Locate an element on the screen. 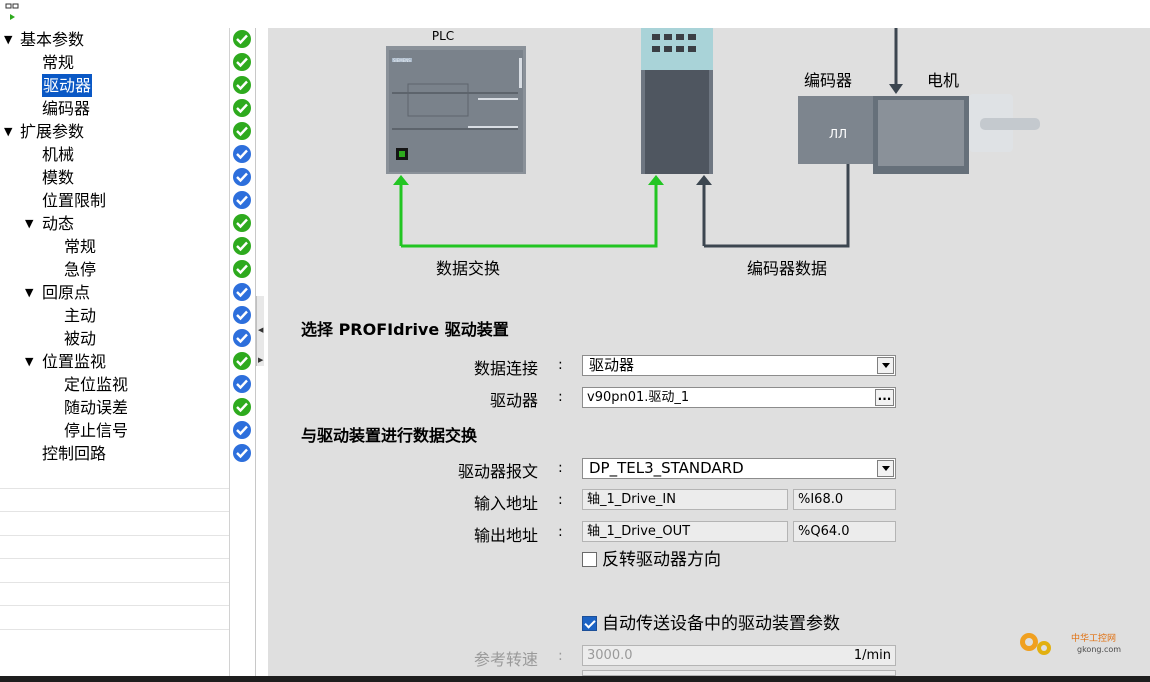 Image resolution: width=1150 pixels, height=682 pixels. plc-label: PLC is located at coordinates (443, 36).